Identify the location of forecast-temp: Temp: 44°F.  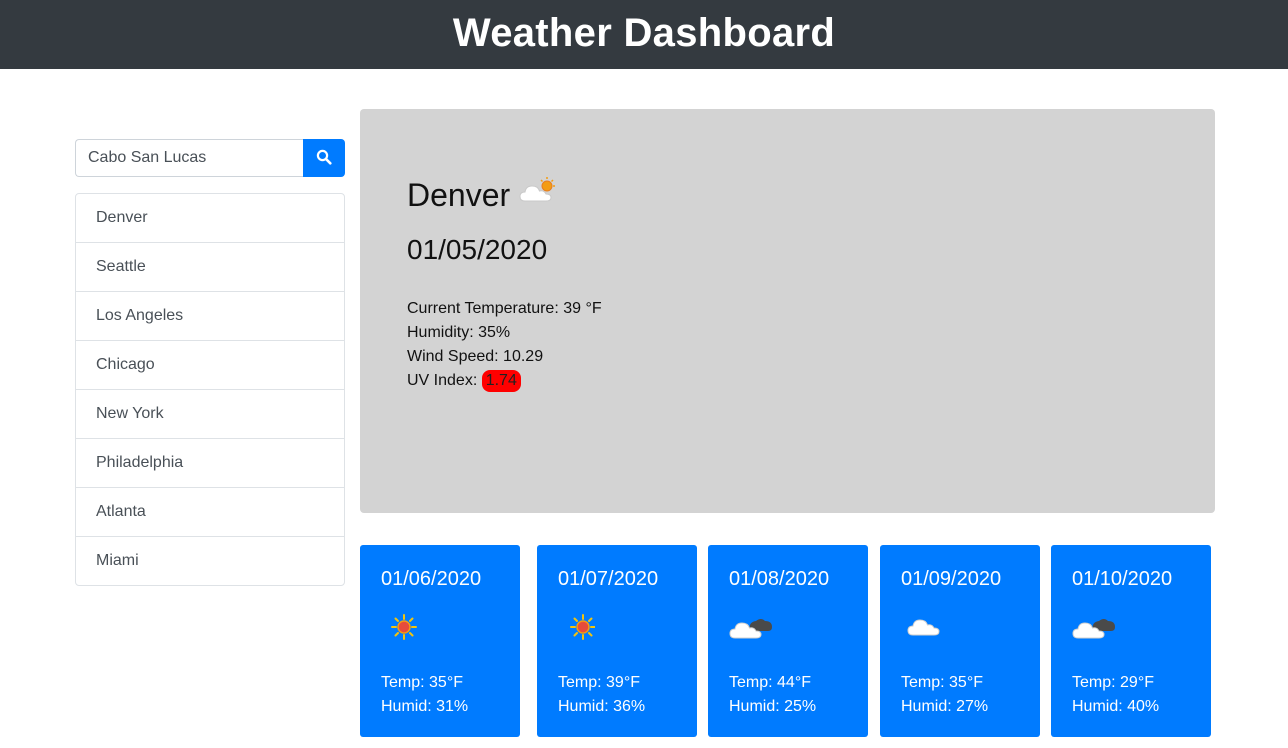
(770, 682).